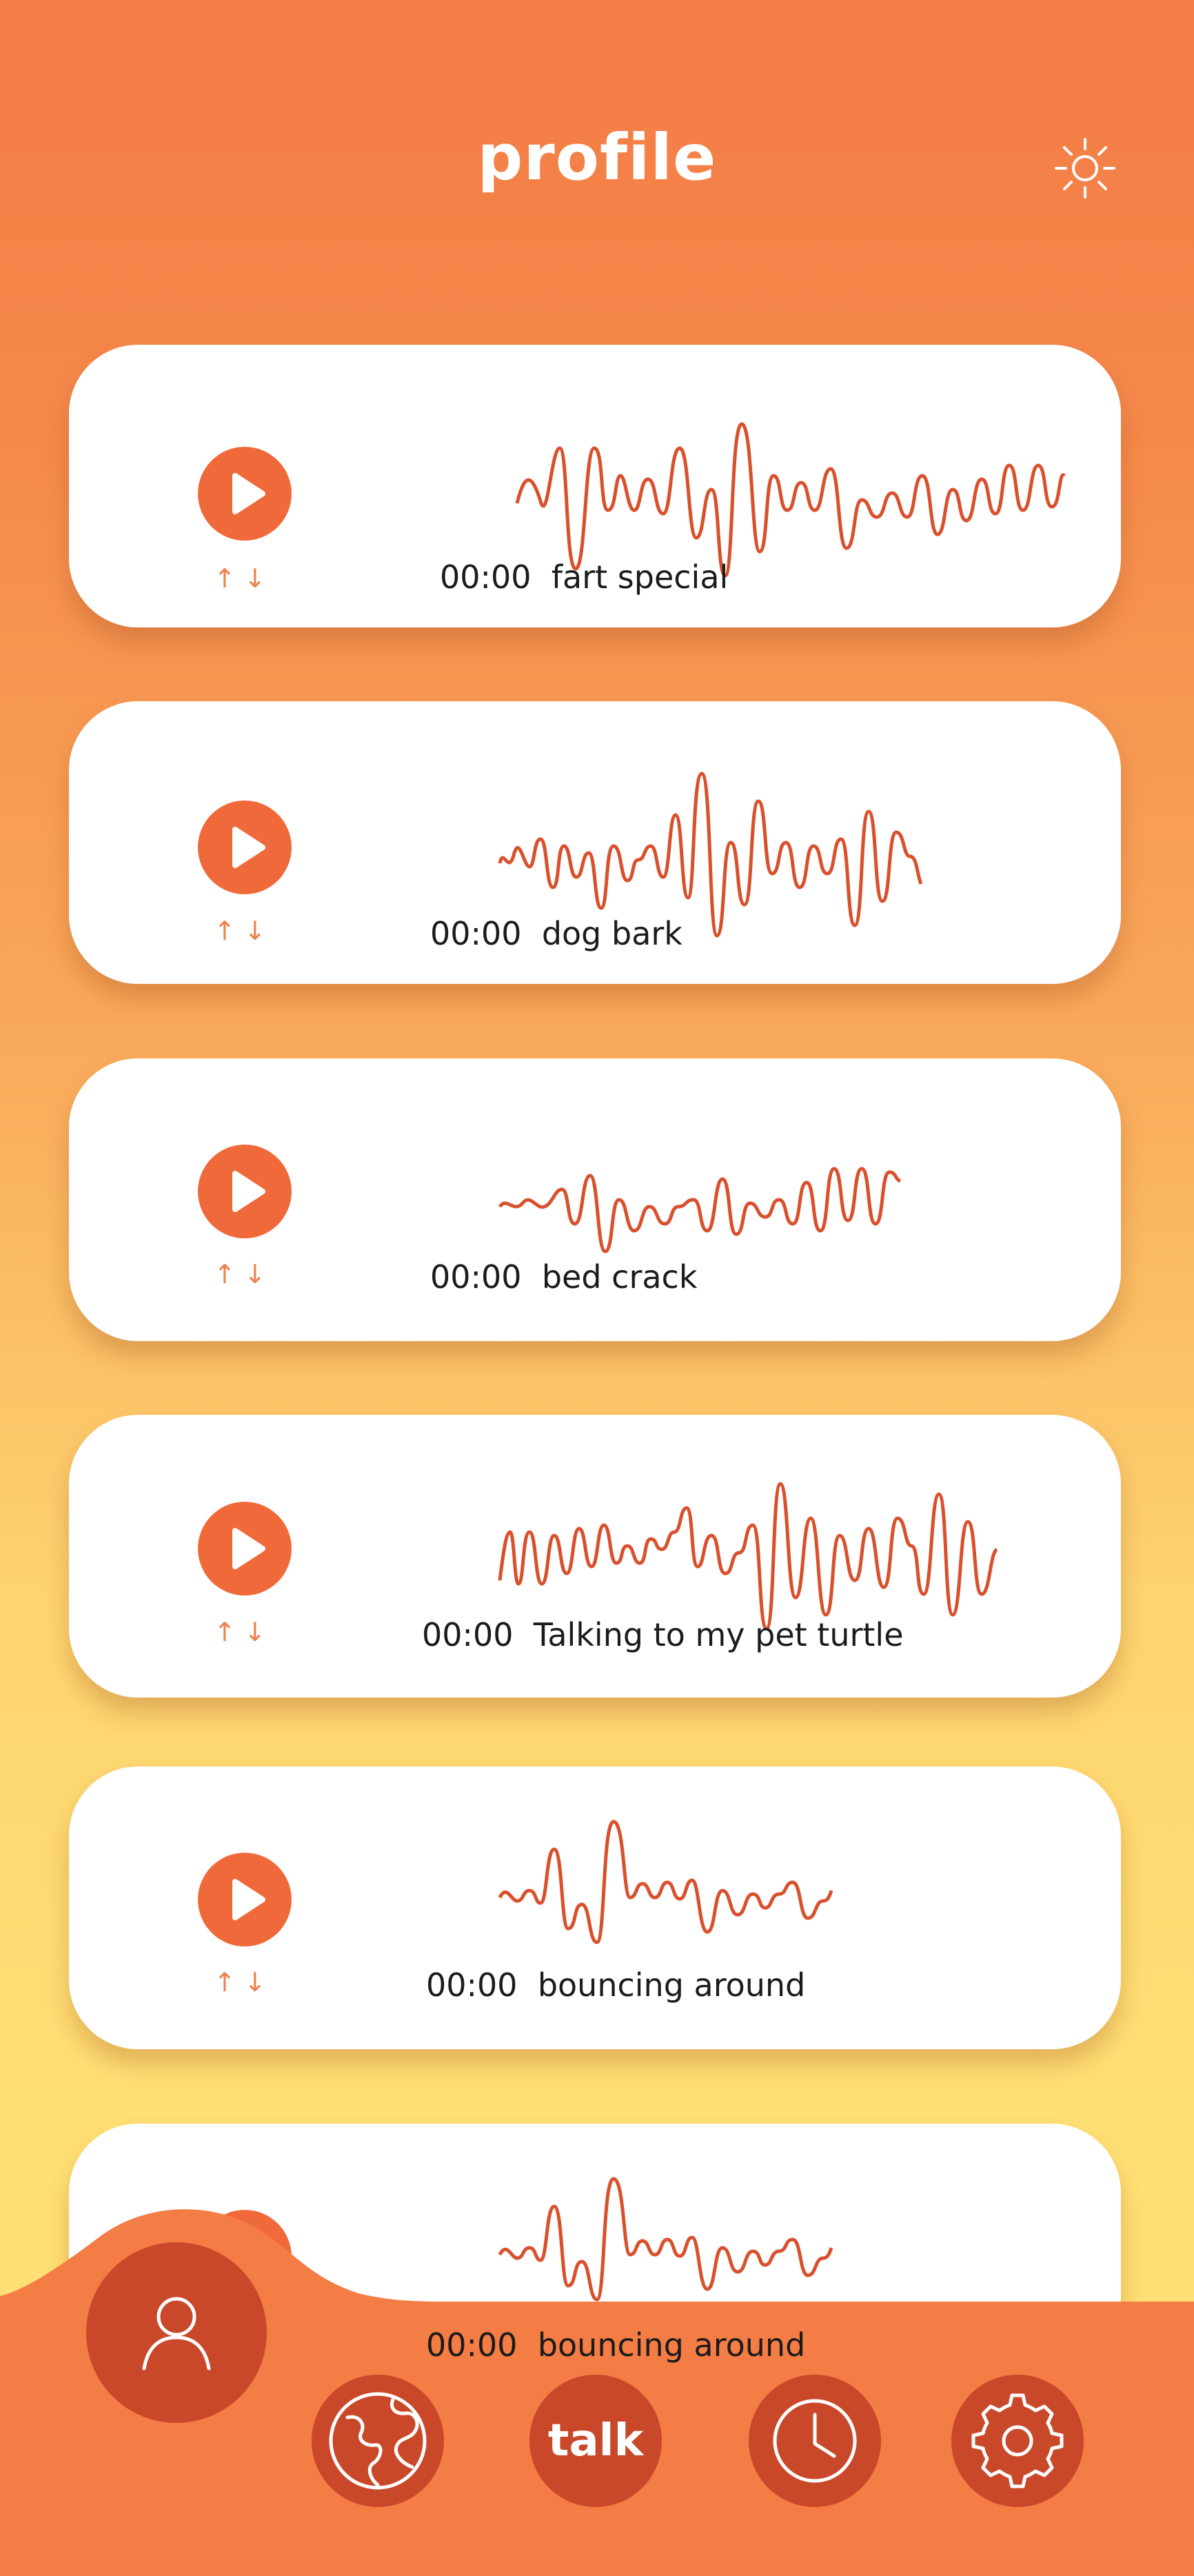  I want to click on recording-card: ↑↓ 00:00 fart special, so click(595, 486).